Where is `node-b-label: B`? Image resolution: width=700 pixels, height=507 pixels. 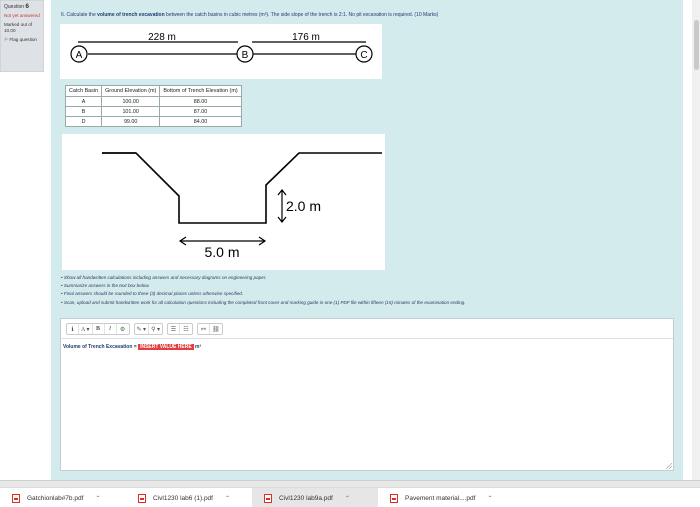 node-b-label: B is located at coordinates (245, 55).